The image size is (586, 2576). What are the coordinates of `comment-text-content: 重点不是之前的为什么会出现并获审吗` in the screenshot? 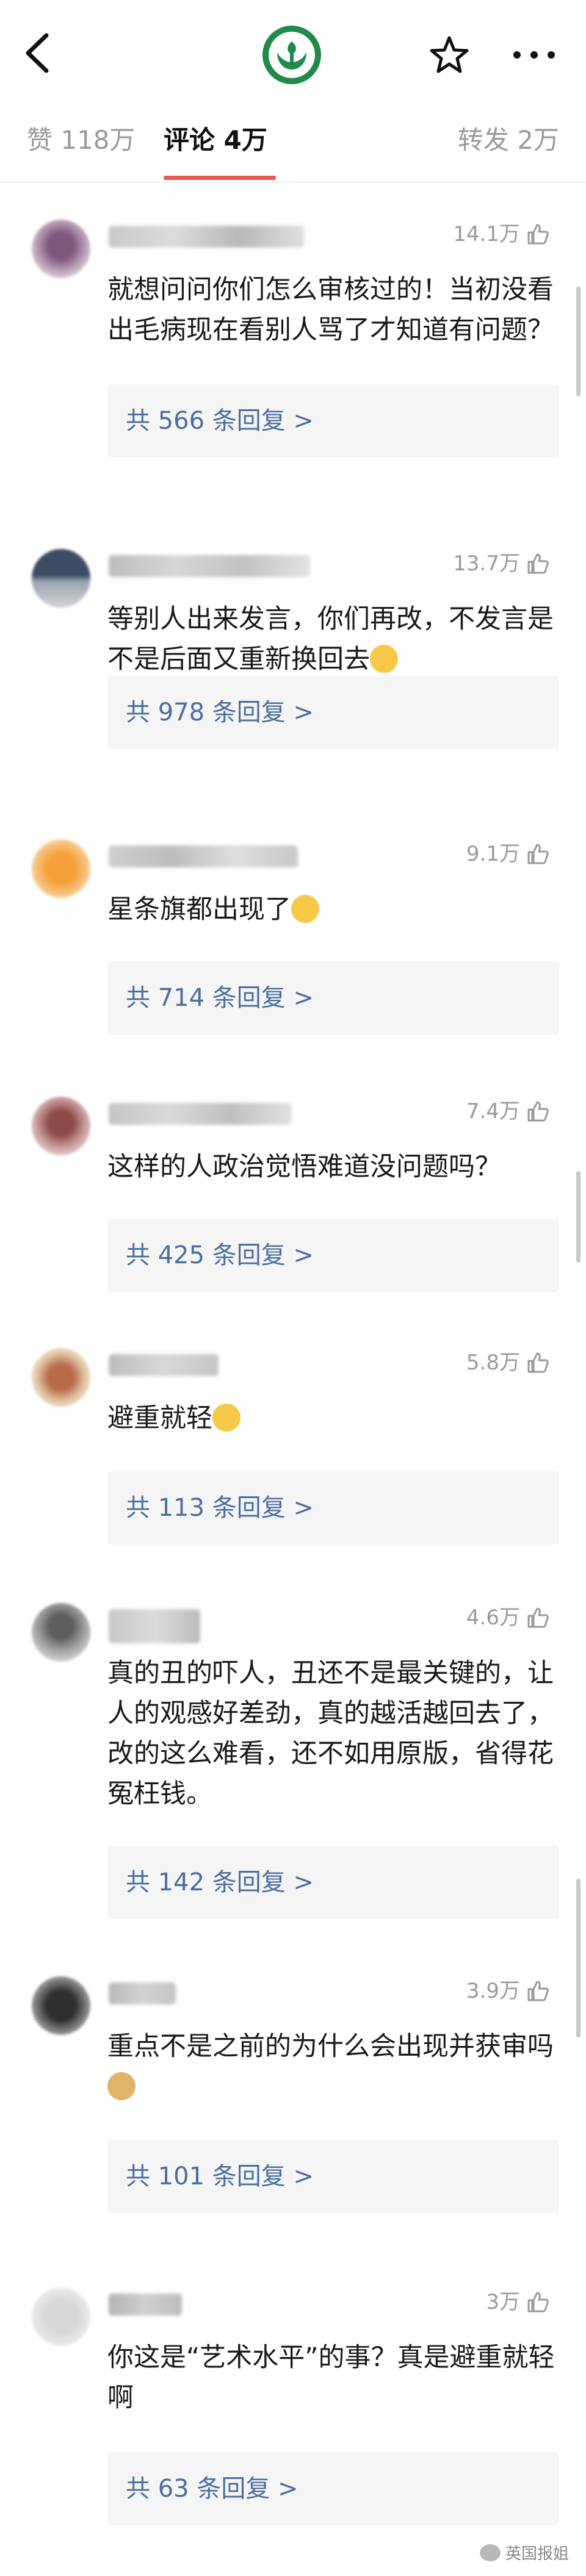 It's located at (330, 2047).